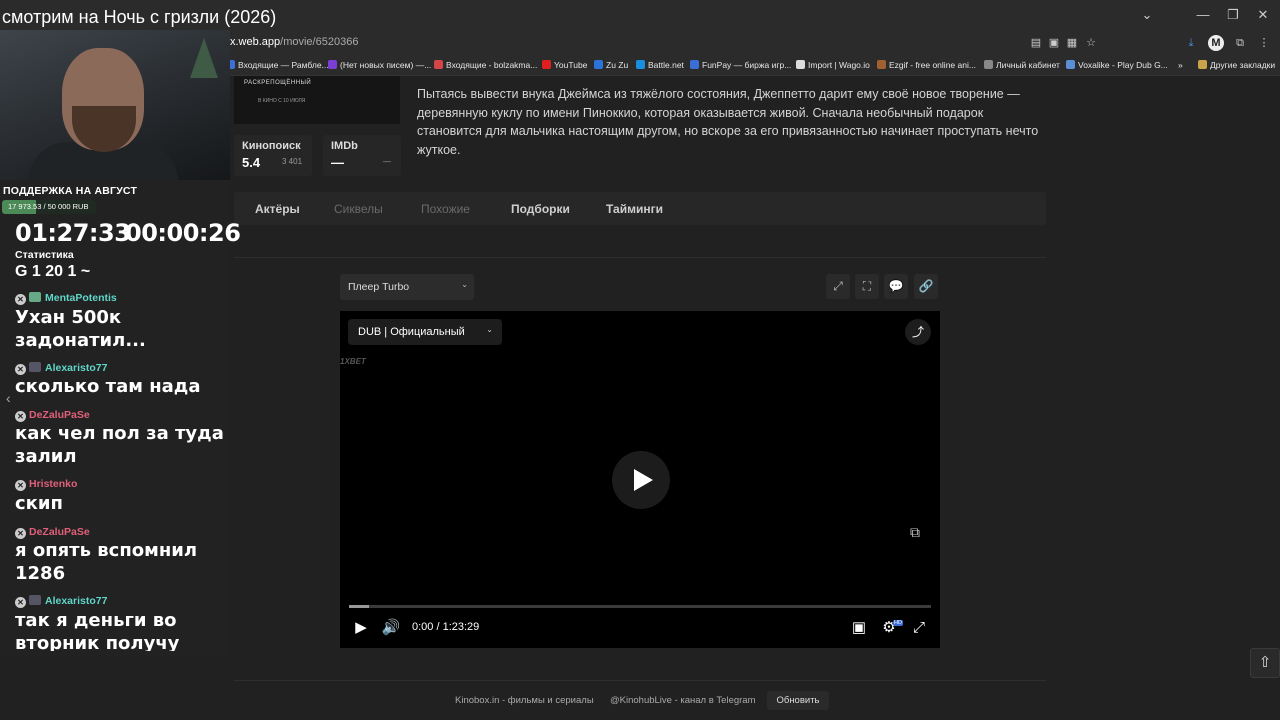 The height and width of the screenshot is (720, 1280). I want to click on play-icon, so click(643, 480).